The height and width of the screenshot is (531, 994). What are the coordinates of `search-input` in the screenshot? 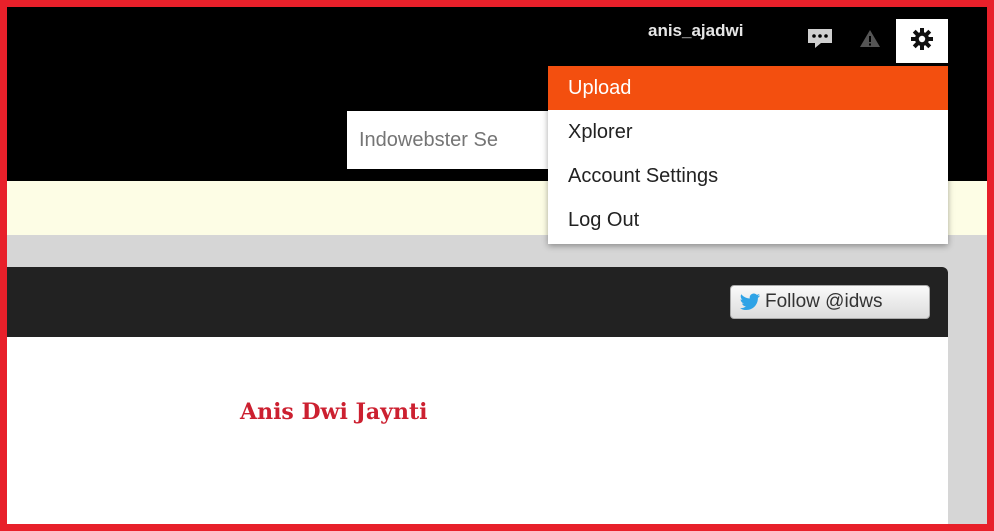 It's located at (462, 140).